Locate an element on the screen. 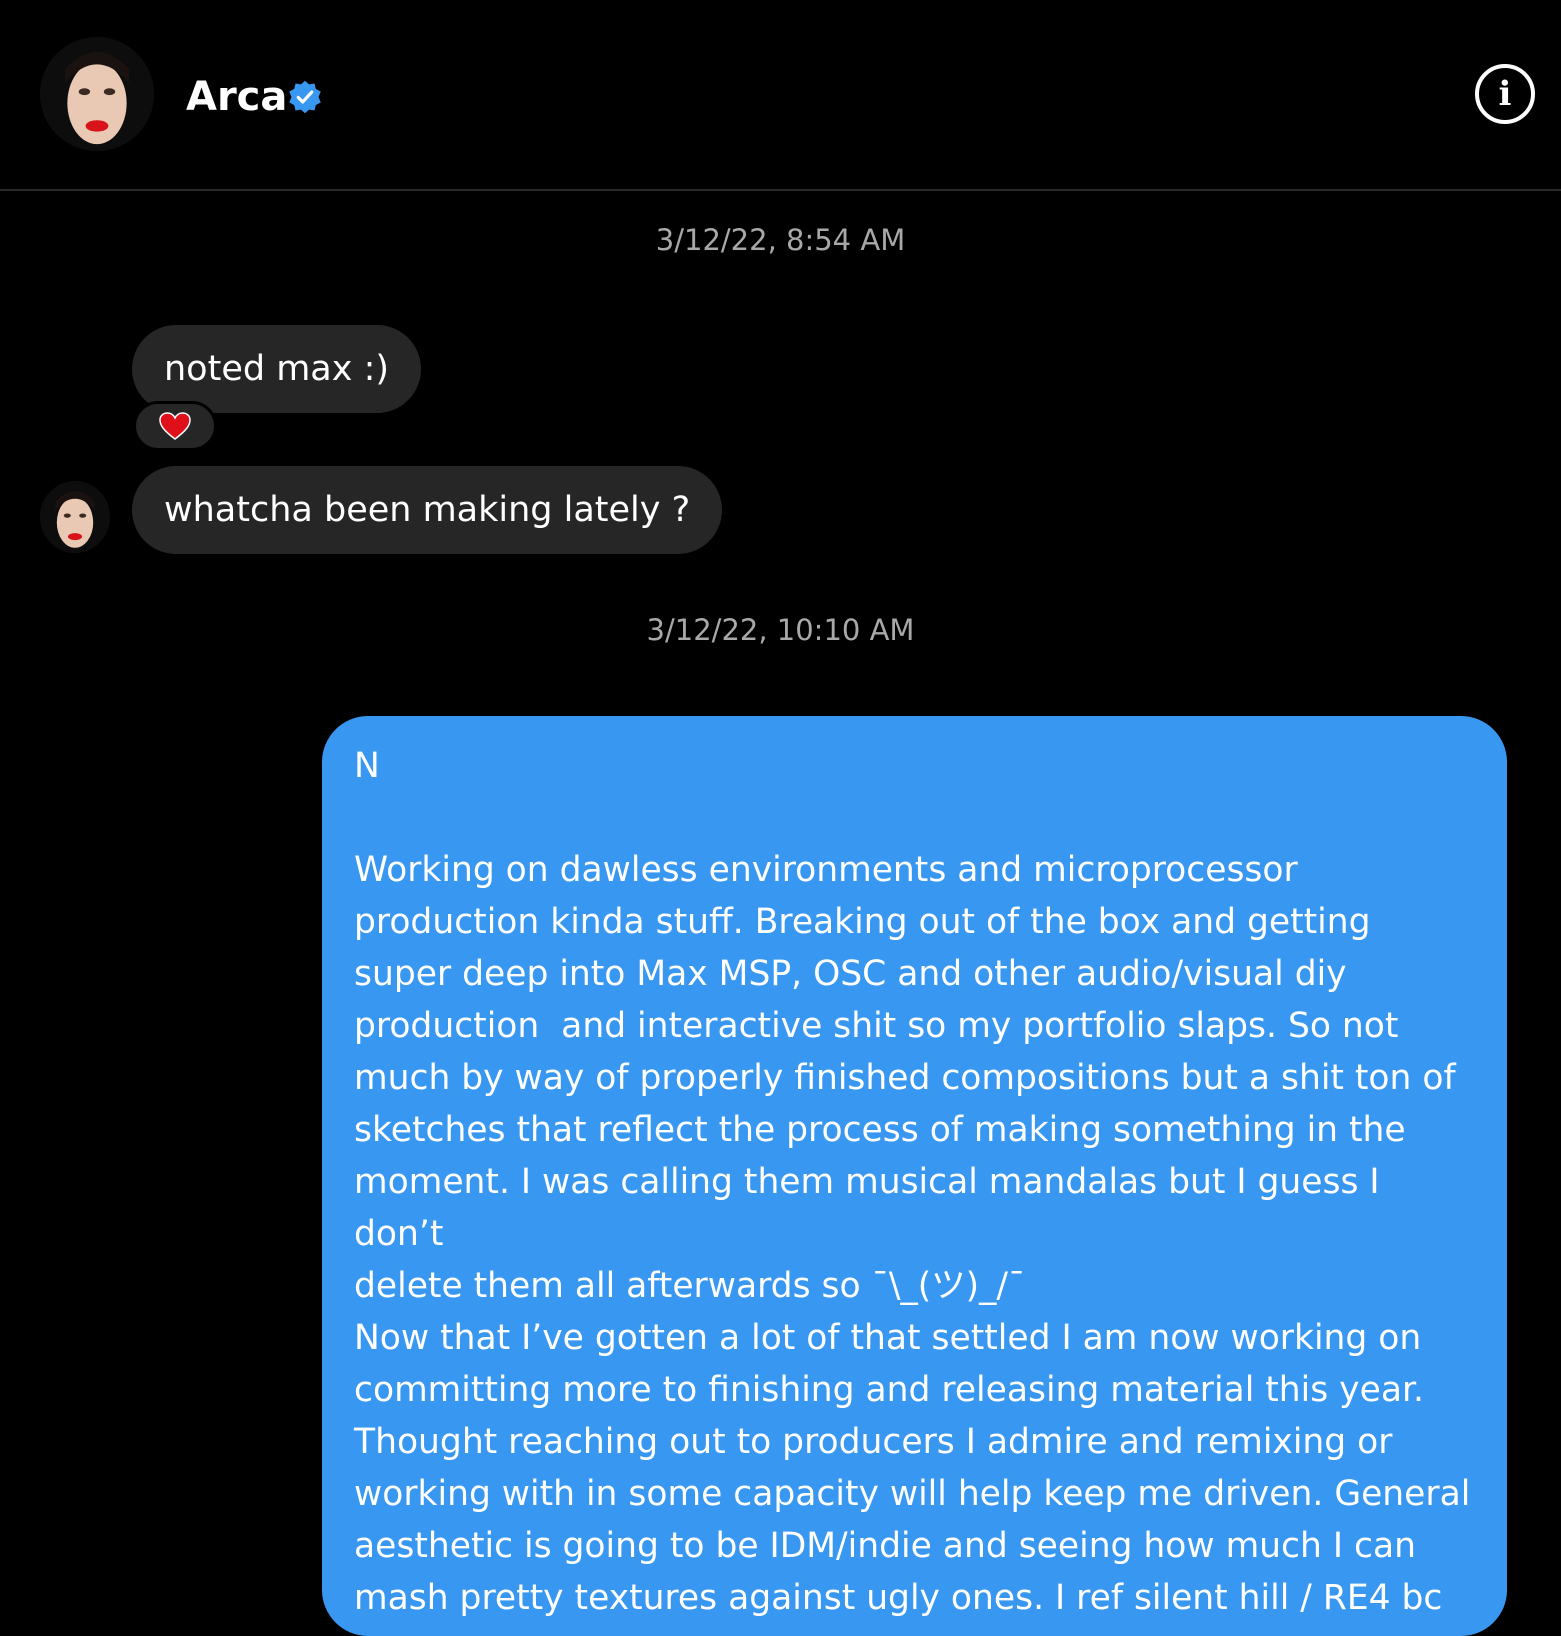 This screenshot has height=1636, width=1561. contact-avatar is located at coordinates (97, 94).